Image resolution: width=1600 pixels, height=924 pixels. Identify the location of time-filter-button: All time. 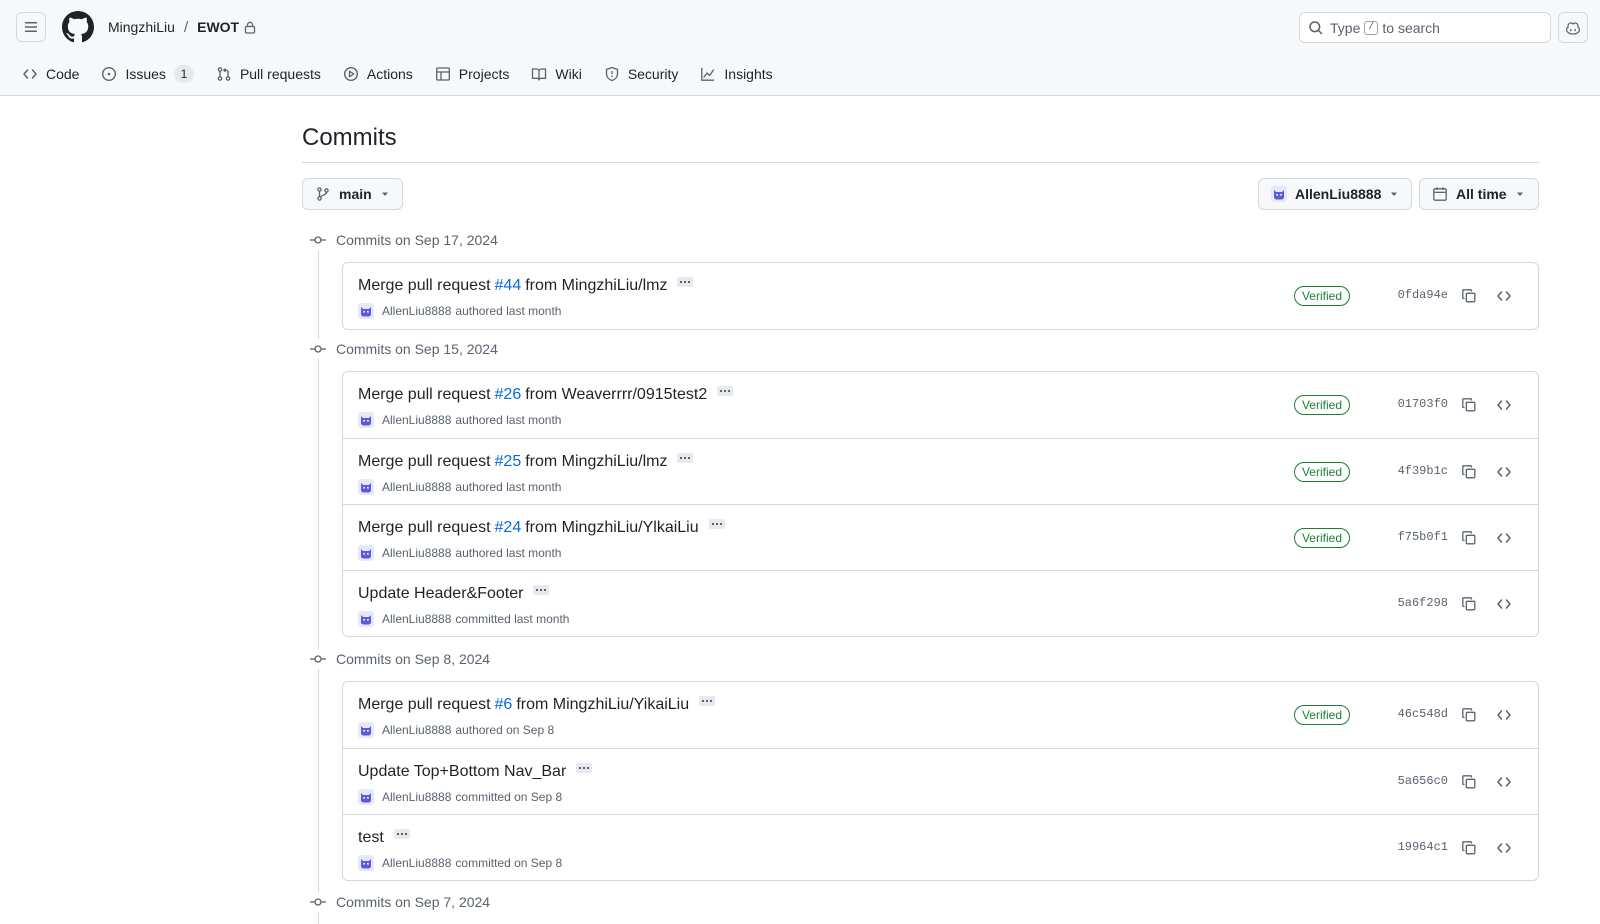
(1479, 194).